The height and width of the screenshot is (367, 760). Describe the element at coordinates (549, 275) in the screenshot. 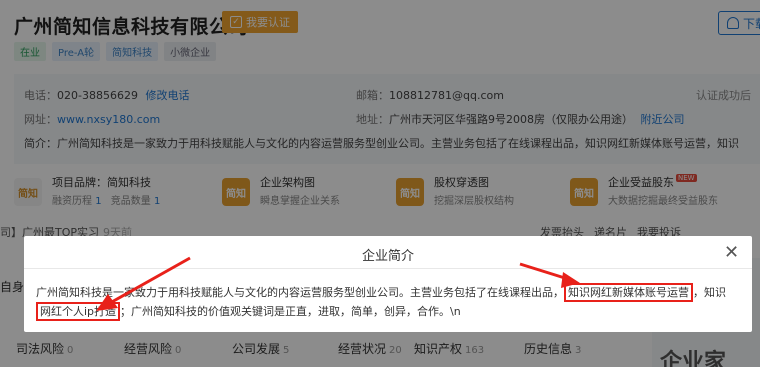

I see `arrow-right` at that location.